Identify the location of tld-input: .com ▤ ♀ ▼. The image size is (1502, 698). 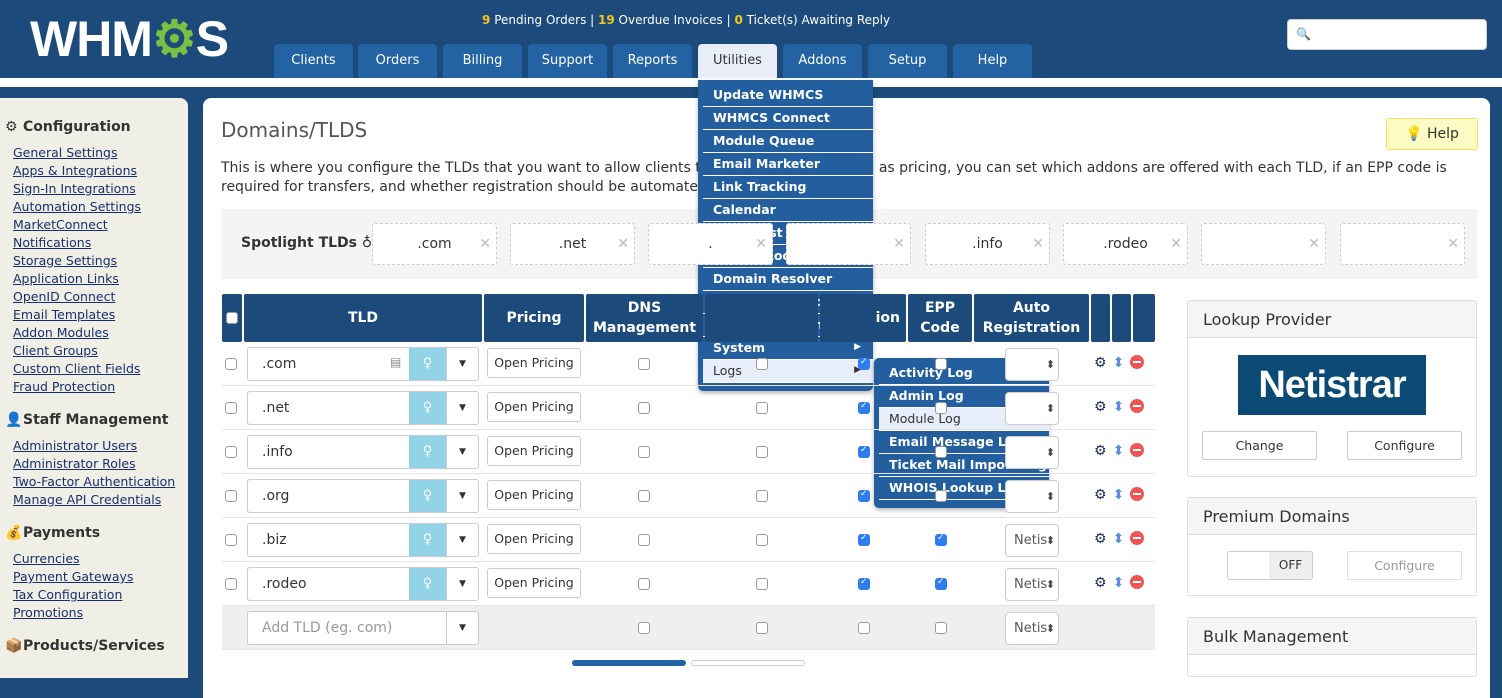
(363, 364).